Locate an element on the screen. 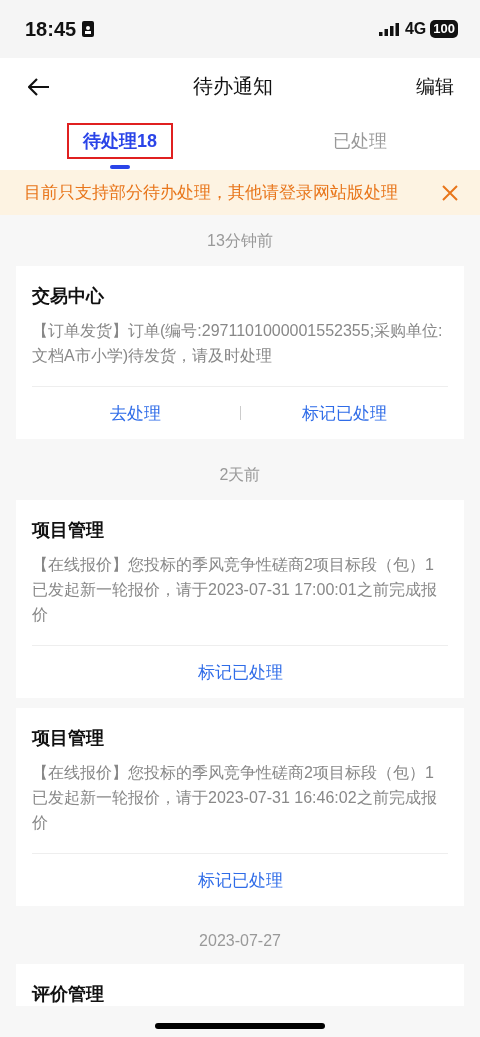  card-title: 评价管理 is located at coordinates (68, 994).